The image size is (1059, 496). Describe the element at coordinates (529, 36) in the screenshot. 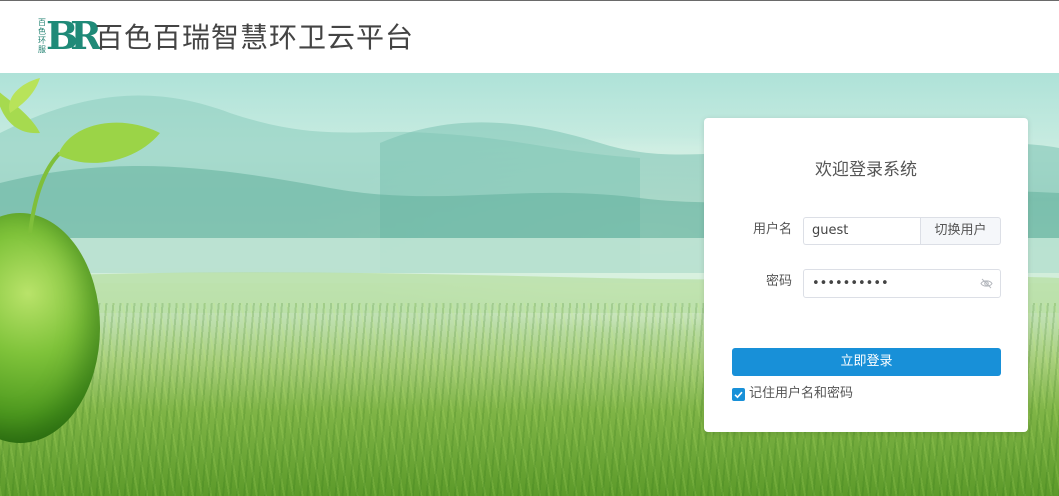

I see `header: 百色环服 BR 百色百瑞智慧环卫云平台` at that location.